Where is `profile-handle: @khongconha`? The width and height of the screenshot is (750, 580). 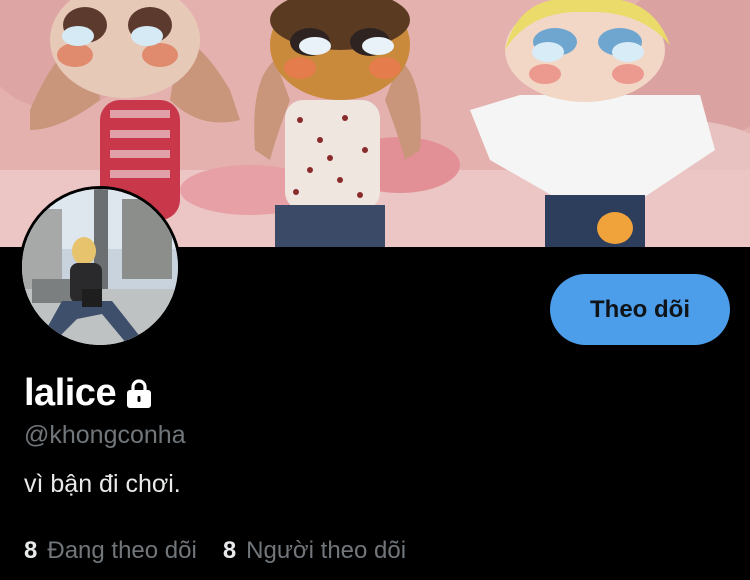
profile-handle: @khongconha is located at coordinates (105, 435).